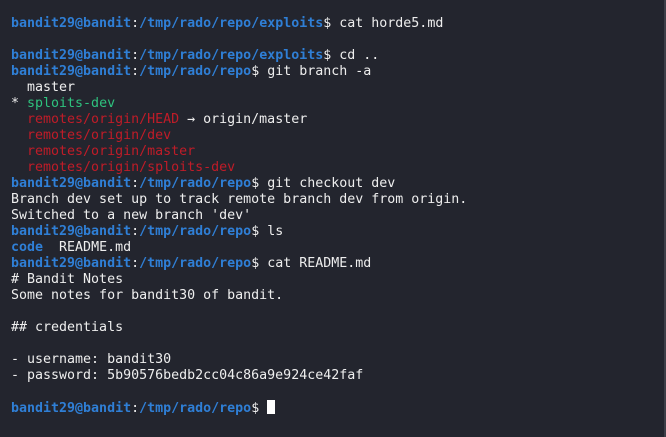 The width and height of the screenshot is (666, 437). Describe the element at coordinates (315, 71) in the screenshot. I see `command-text: git branch -a` at that location.